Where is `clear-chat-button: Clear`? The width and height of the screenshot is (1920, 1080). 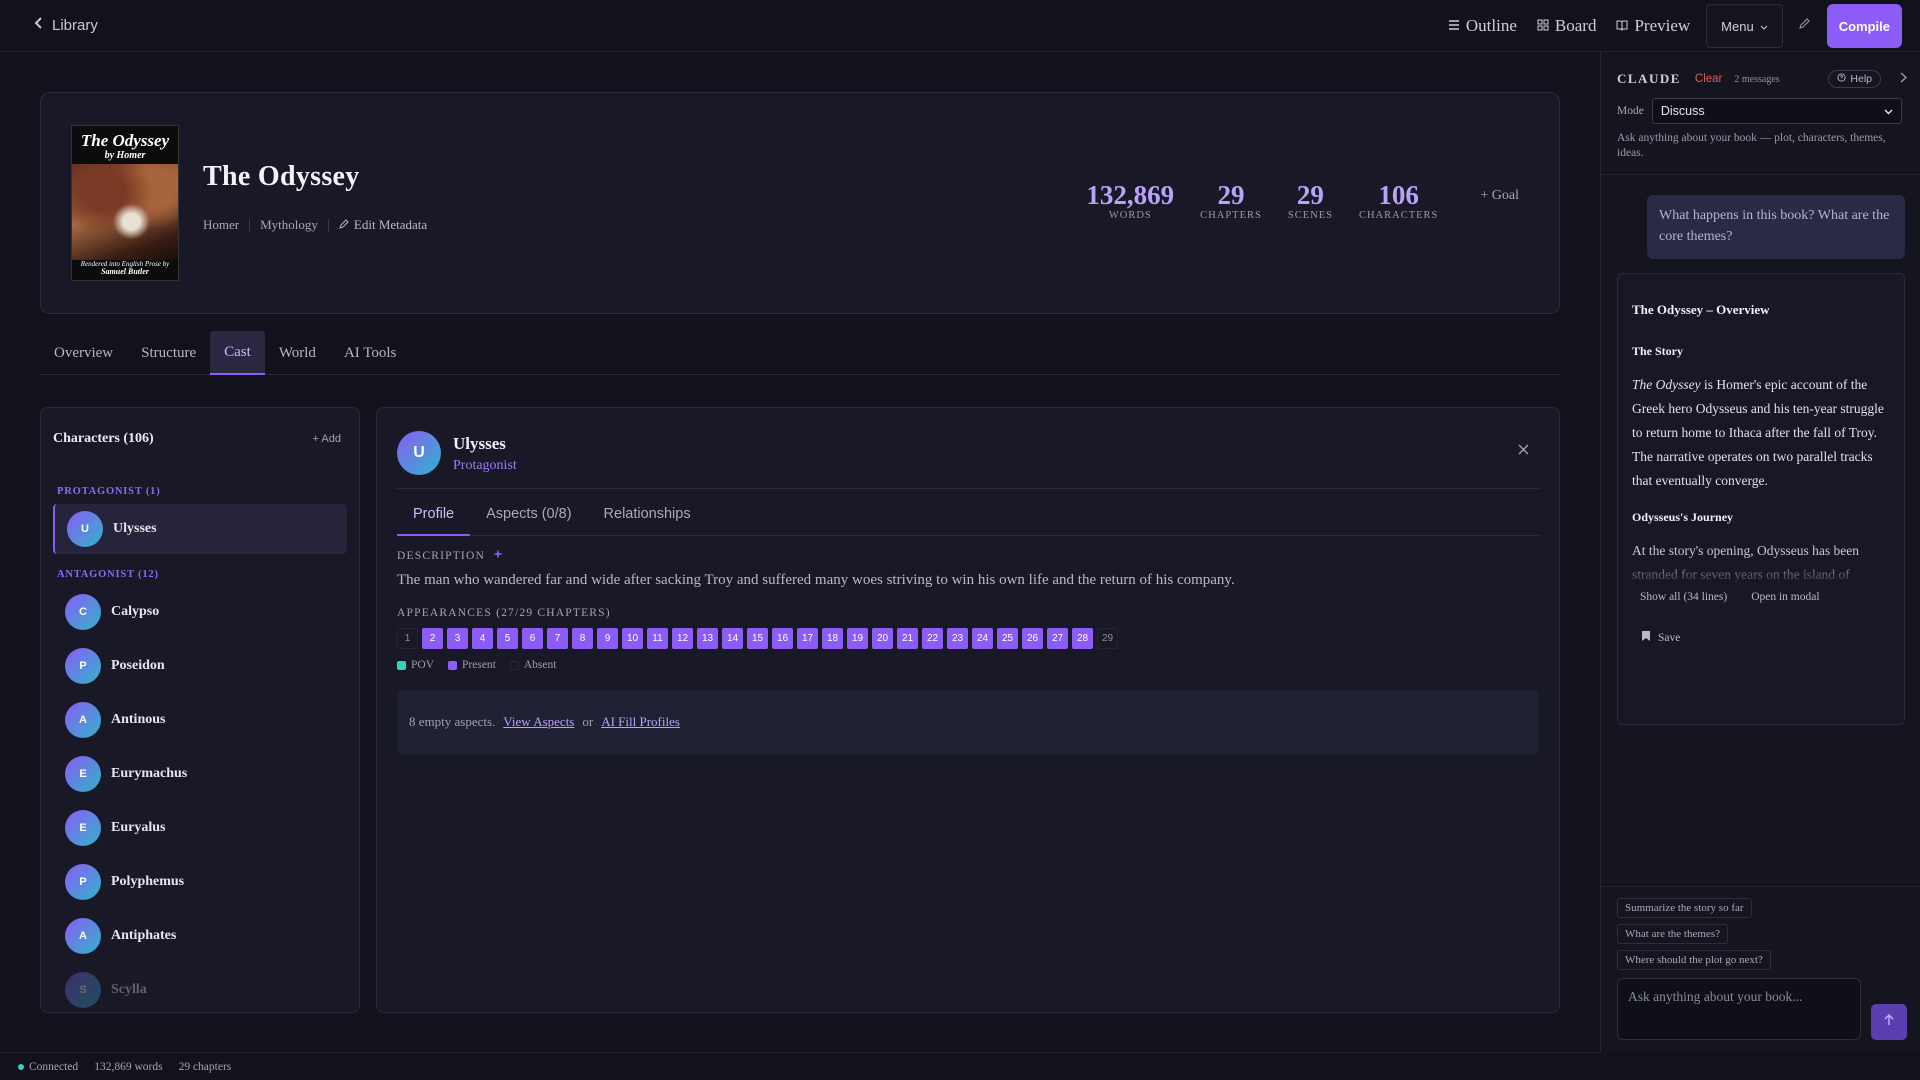 clear-chat-button: Clear is located at coordinates (1708, 79).